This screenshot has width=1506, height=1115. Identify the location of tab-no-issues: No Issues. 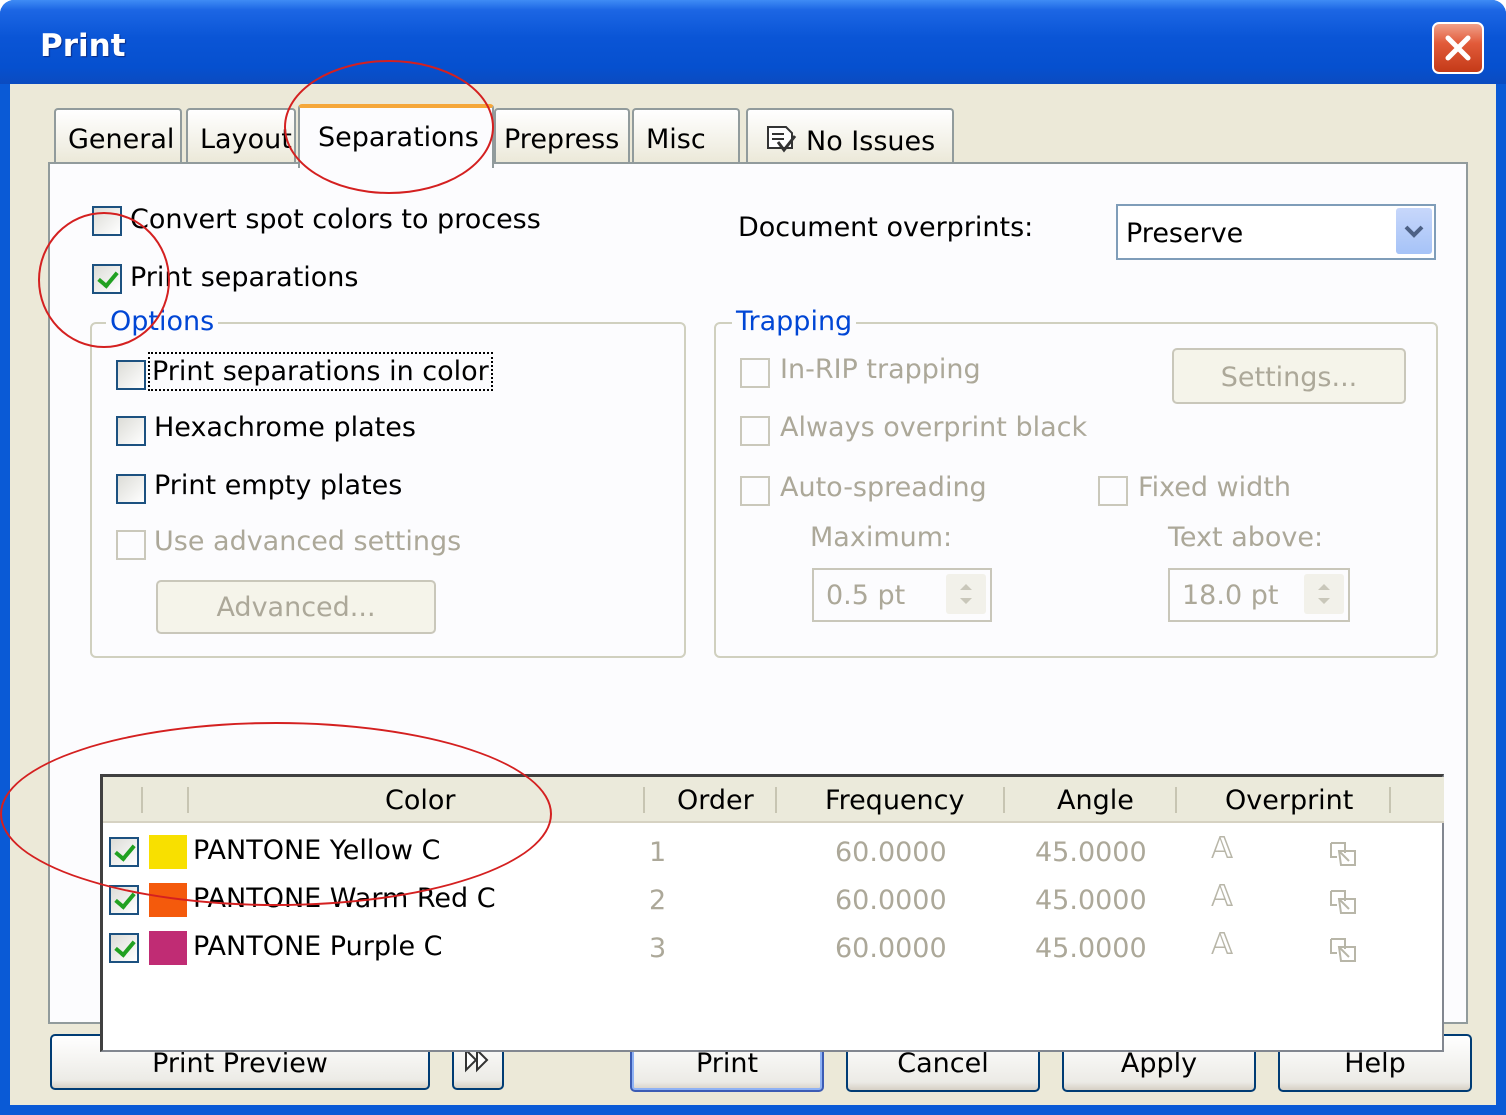
(850, 136).